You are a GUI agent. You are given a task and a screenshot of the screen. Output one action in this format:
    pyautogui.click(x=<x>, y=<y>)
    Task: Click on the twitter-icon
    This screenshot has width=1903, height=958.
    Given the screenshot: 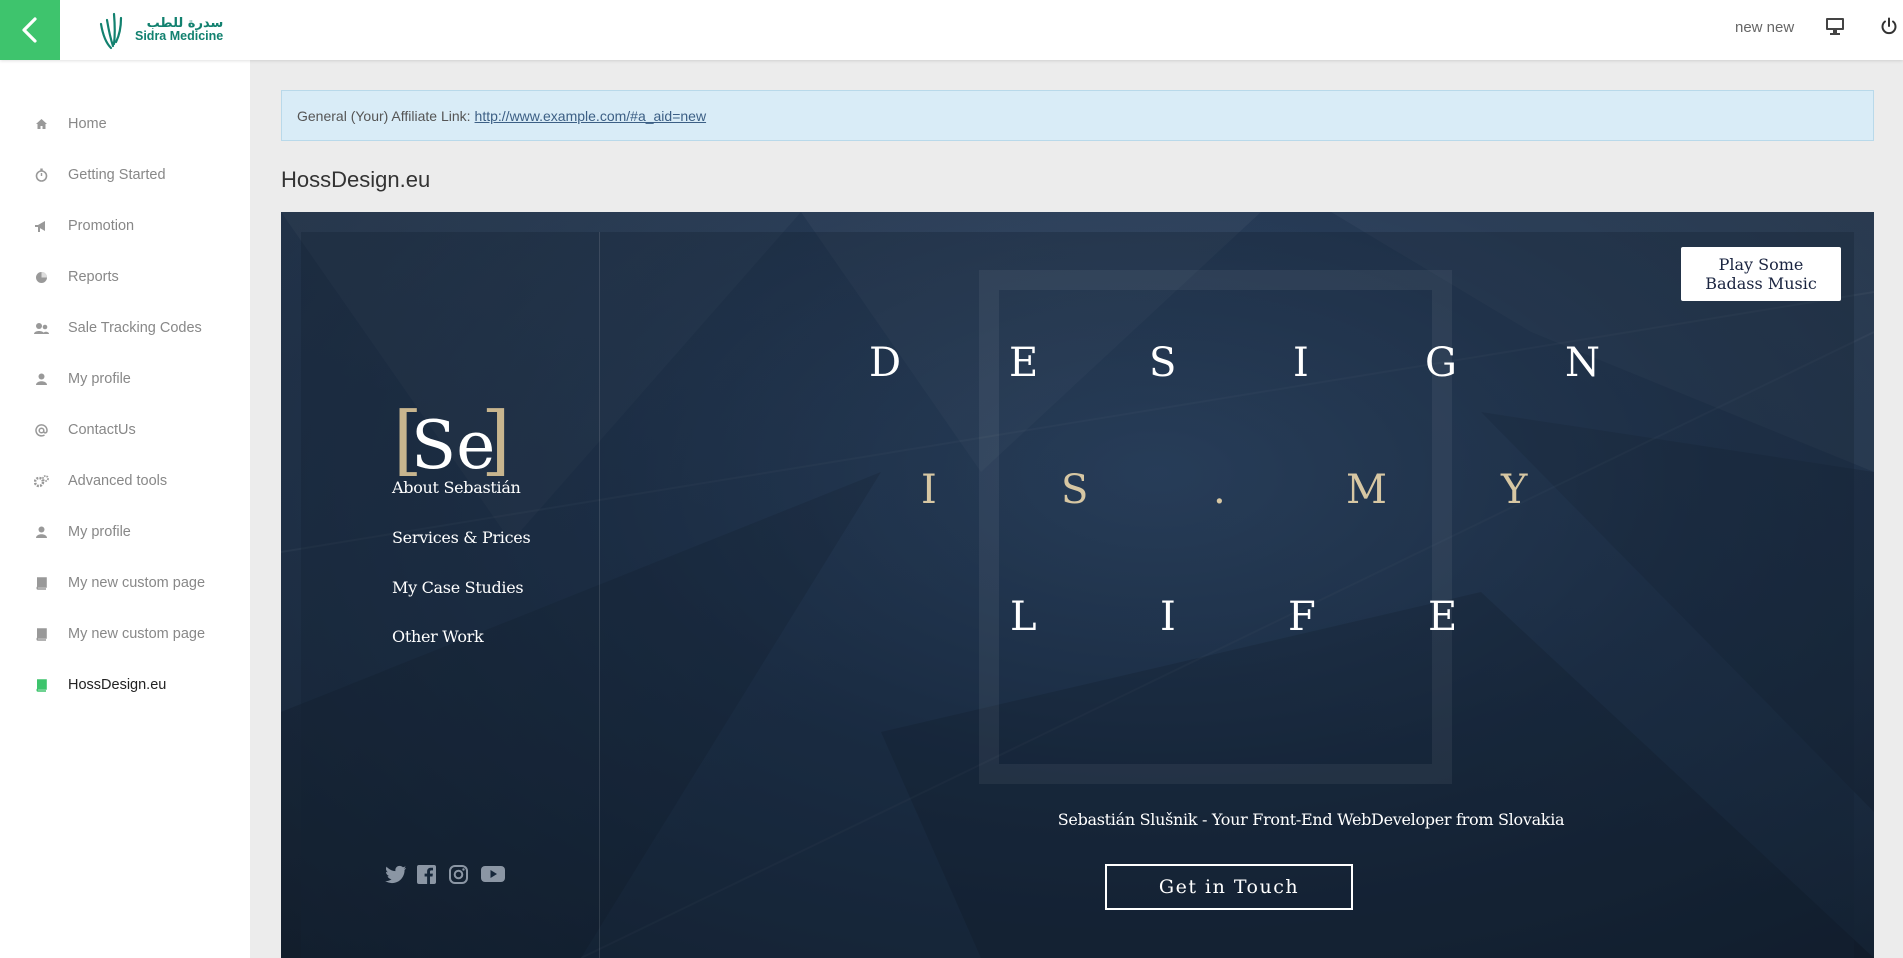 What is the action you would take?
    pyautogui.click(x=396, y=876)
    